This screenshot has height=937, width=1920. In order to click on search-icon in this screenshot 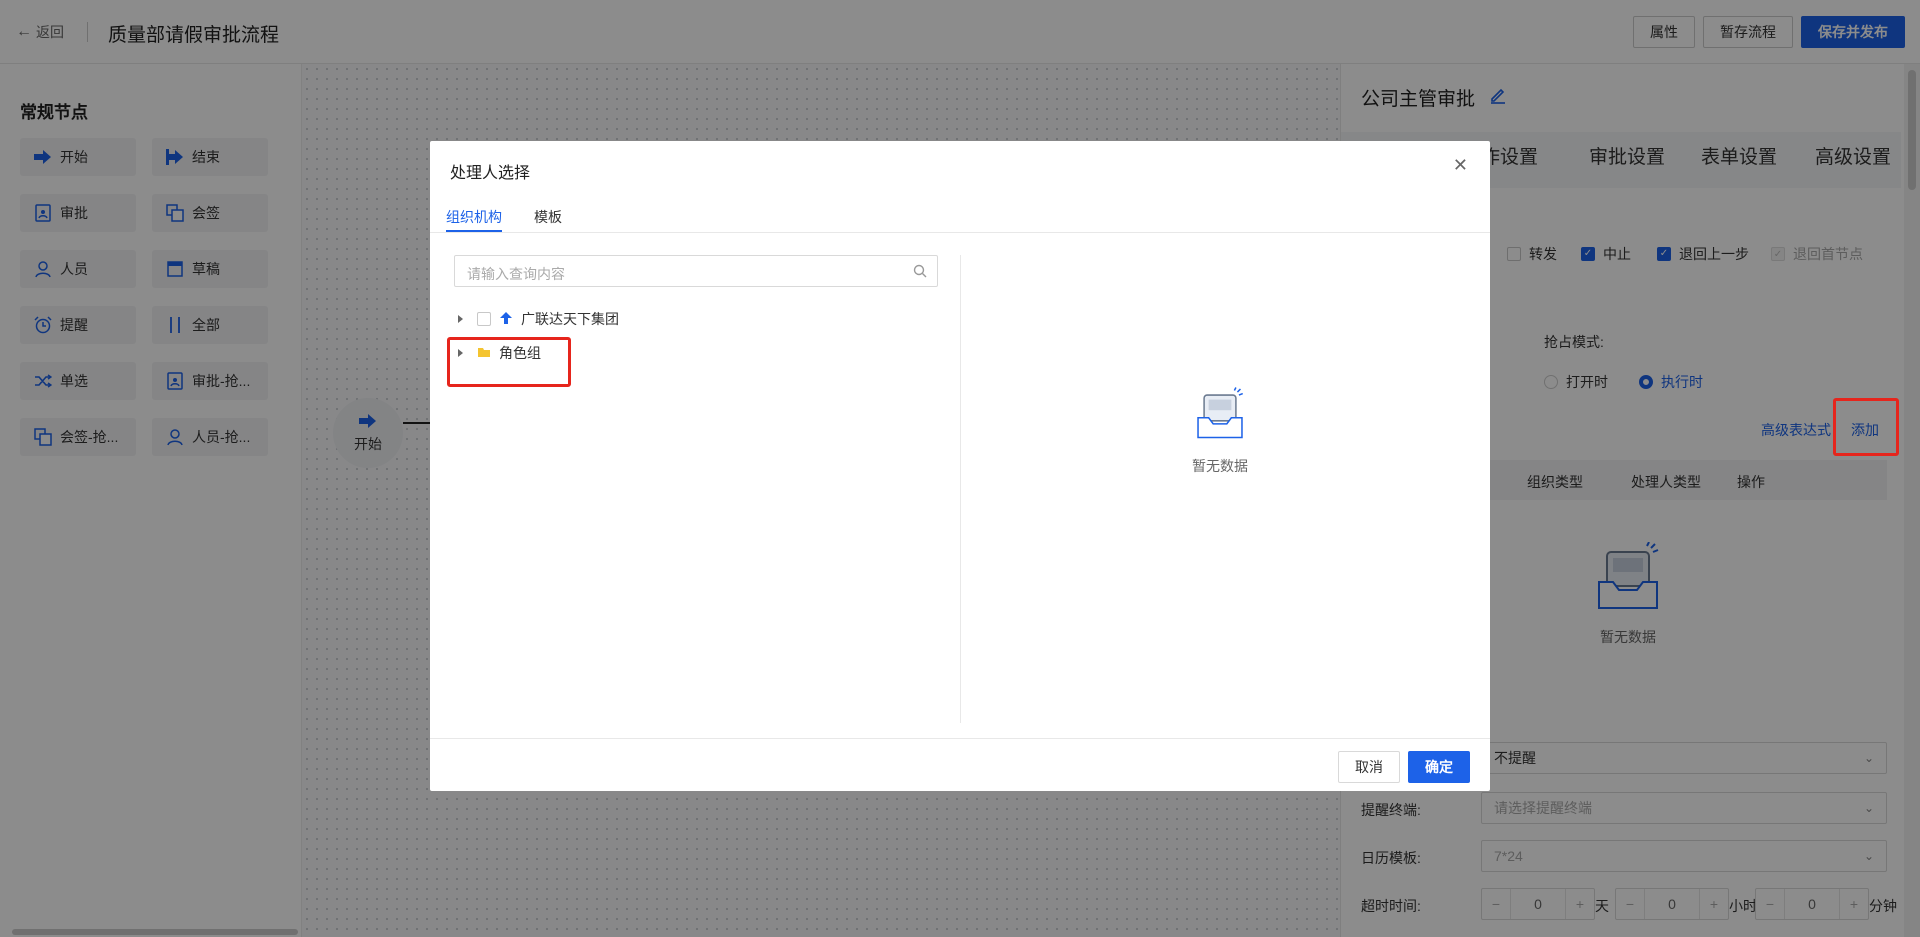, I will do `click(920, 272)`.